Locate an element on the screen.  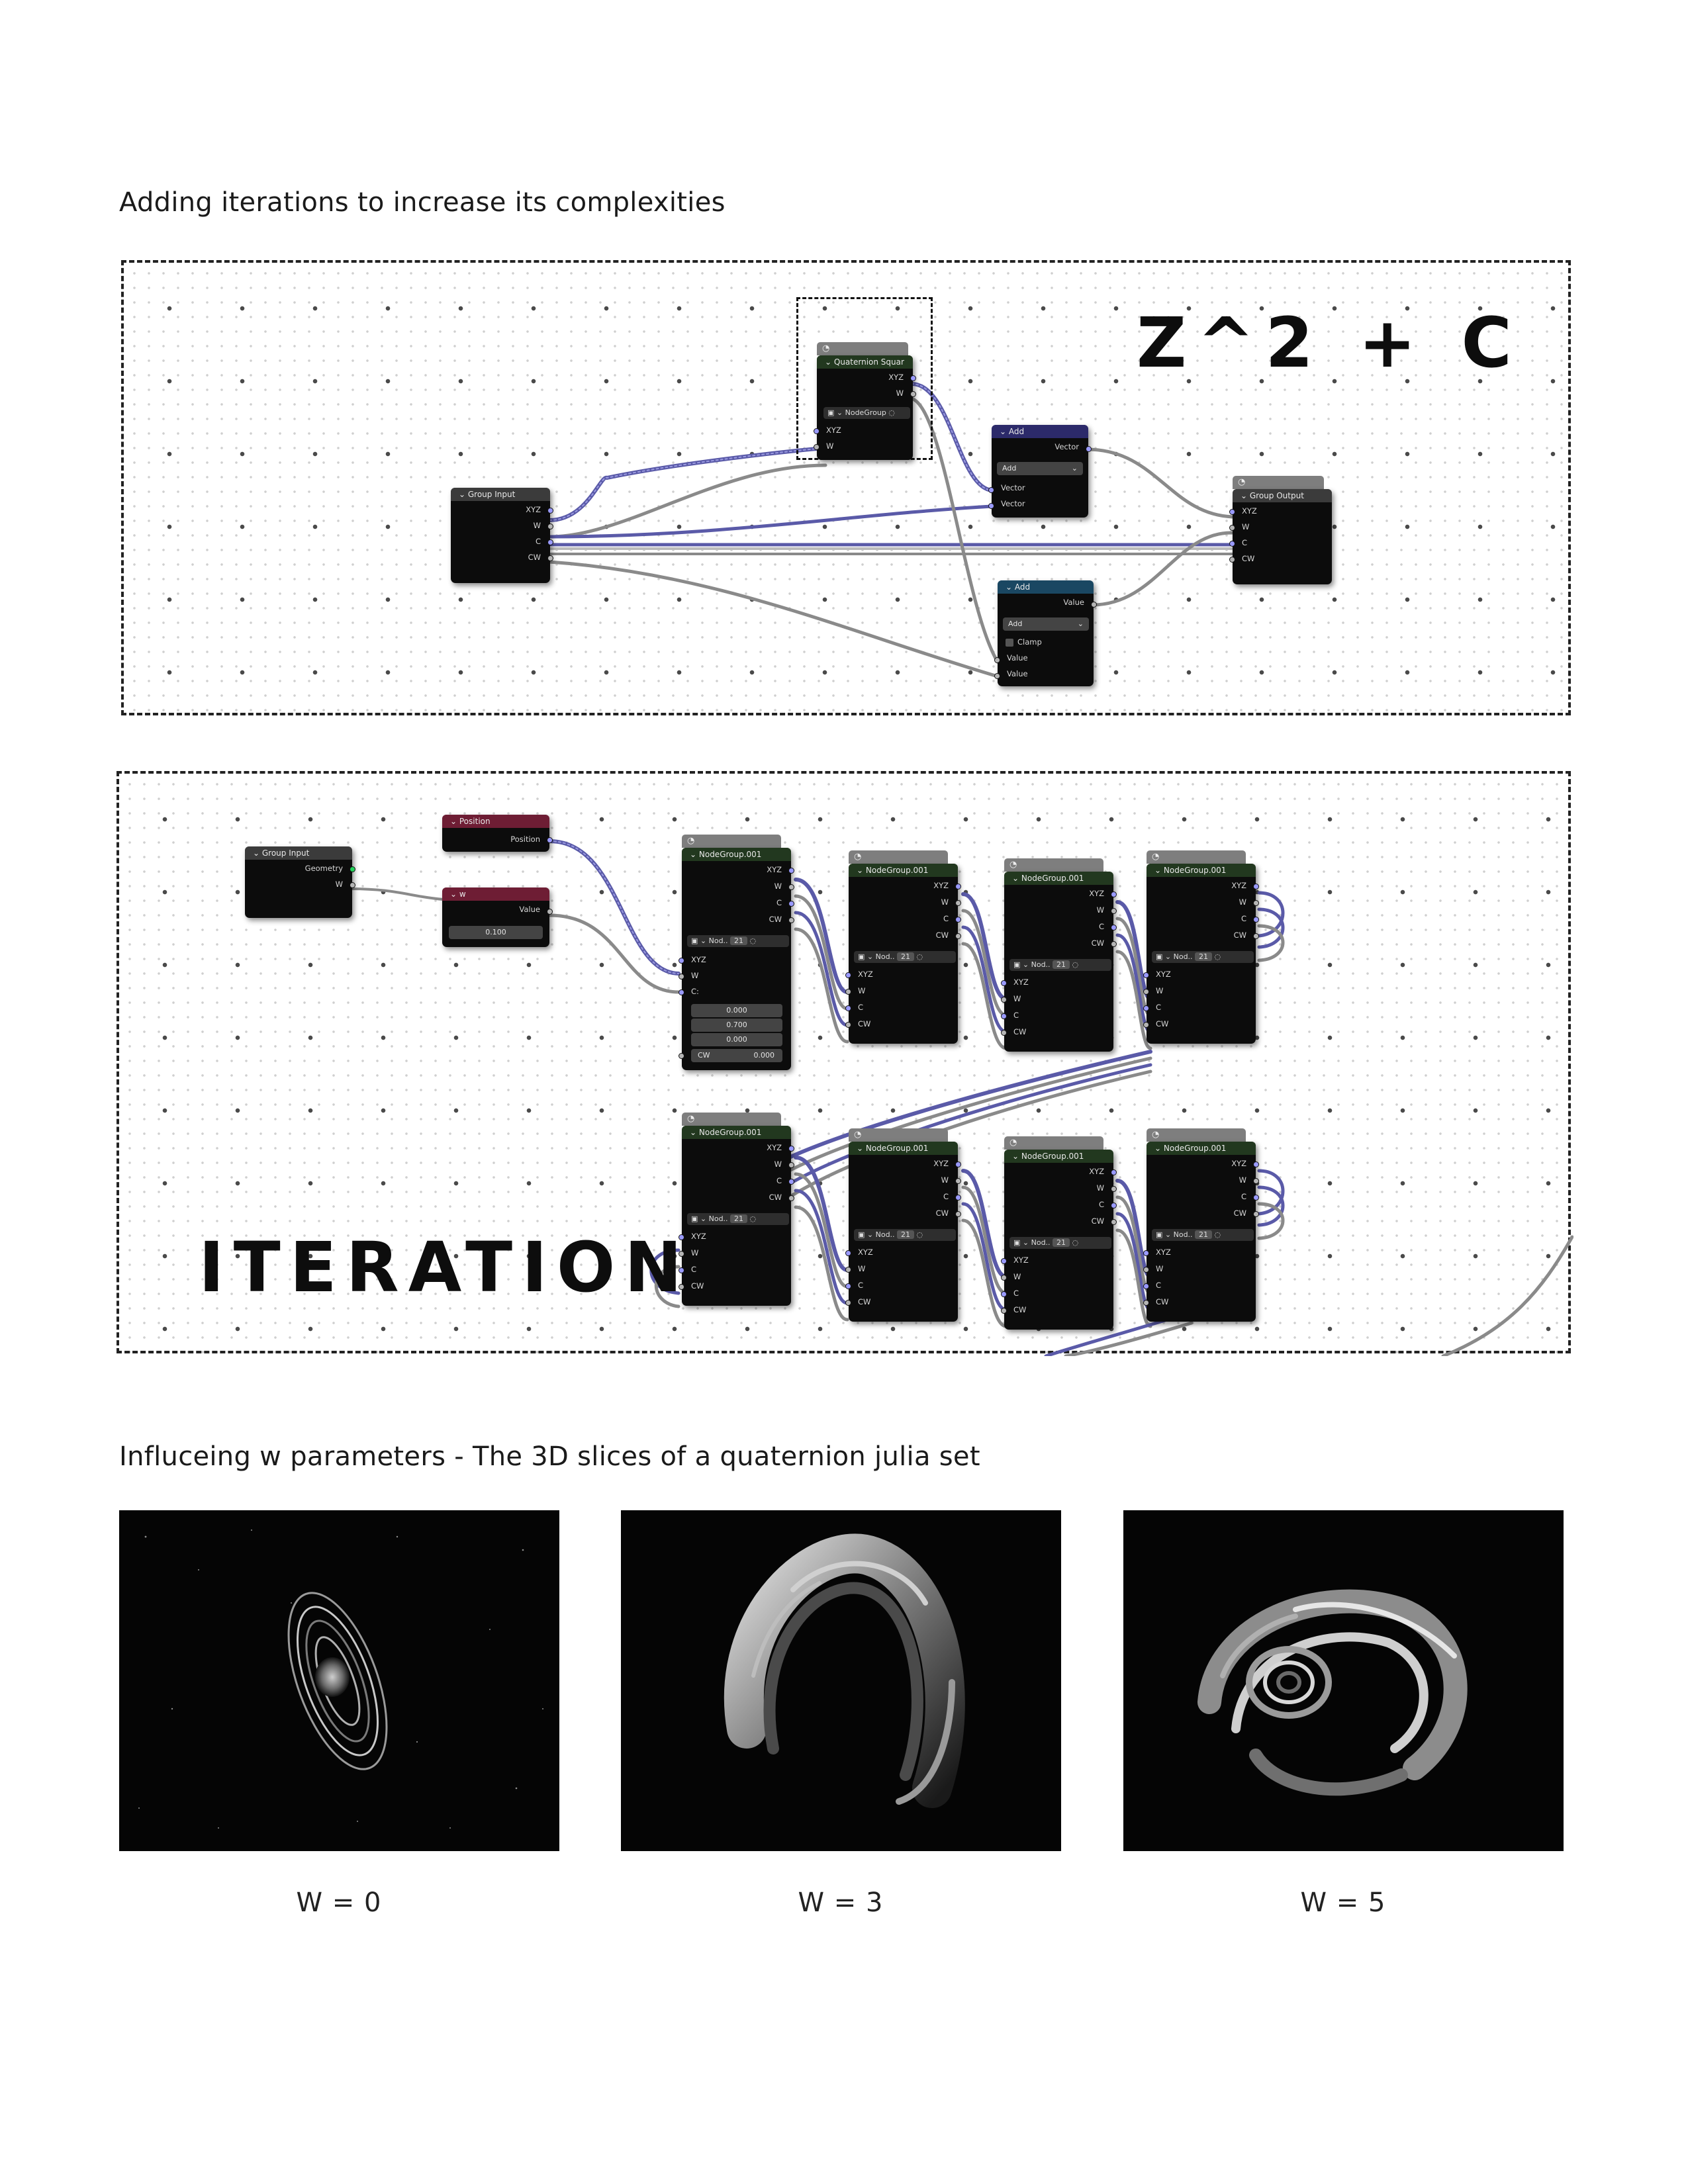
group-input-node: ⌄ Group Input Geometry W is located at coordinates (300, 882).